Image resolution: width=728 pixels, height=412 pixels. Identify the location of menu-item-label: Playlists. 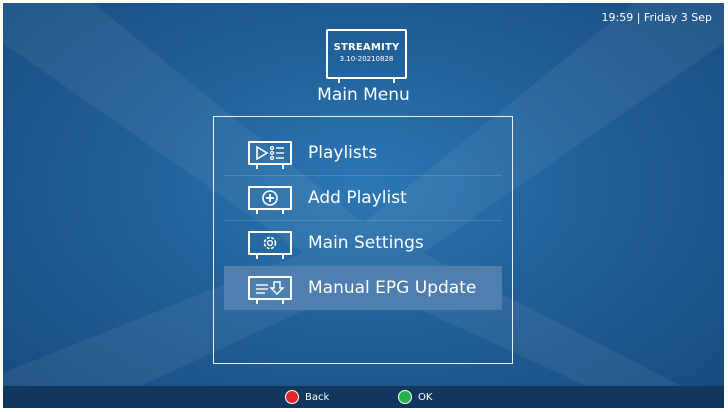
(343, 153).